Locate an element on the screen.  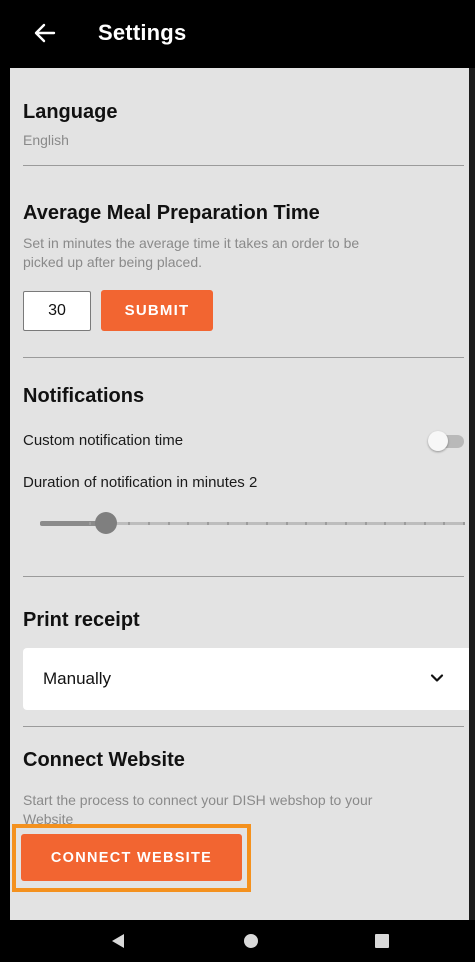
language-title: Language is located at coordinates (70, 112).